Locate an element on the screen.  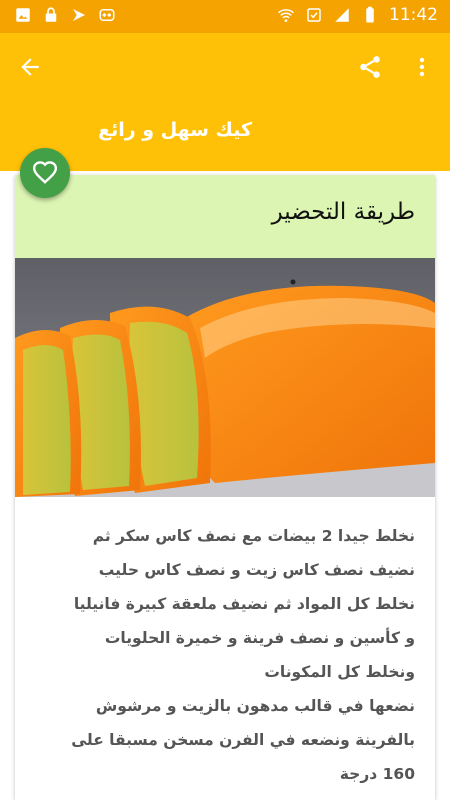
sync-icon is located at coordinates (314, 15).